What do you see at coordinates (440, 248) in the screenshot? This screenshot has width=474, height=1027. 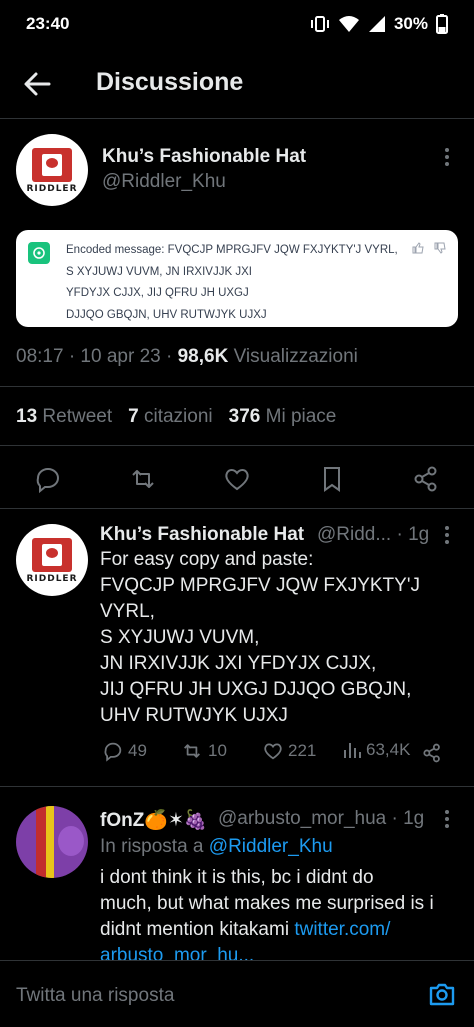 I see `thumbs-down-icon` at bounding box center [440, 248].